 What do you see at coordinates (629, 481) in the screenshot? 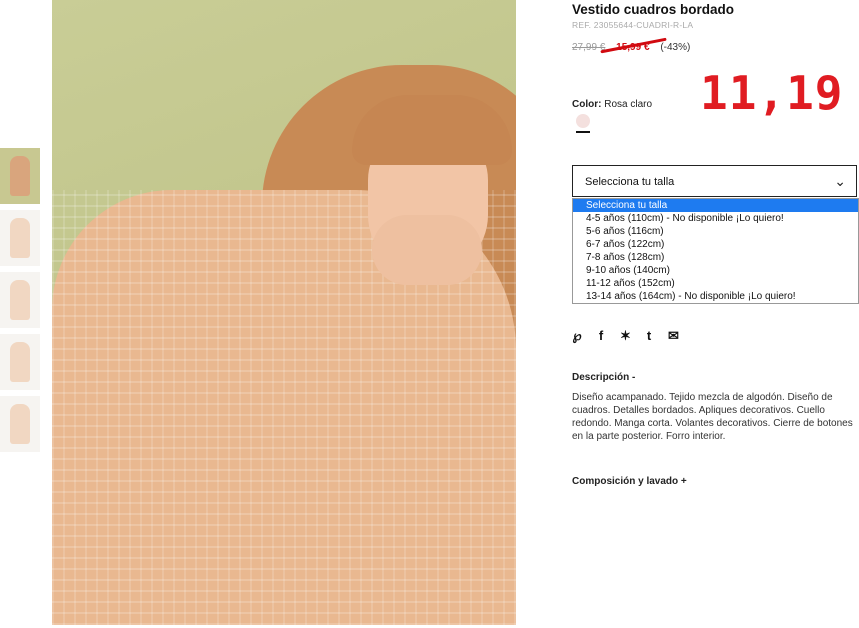
I see `composition-toggle: Composición y lavado +` at bounding box center [629, 481].